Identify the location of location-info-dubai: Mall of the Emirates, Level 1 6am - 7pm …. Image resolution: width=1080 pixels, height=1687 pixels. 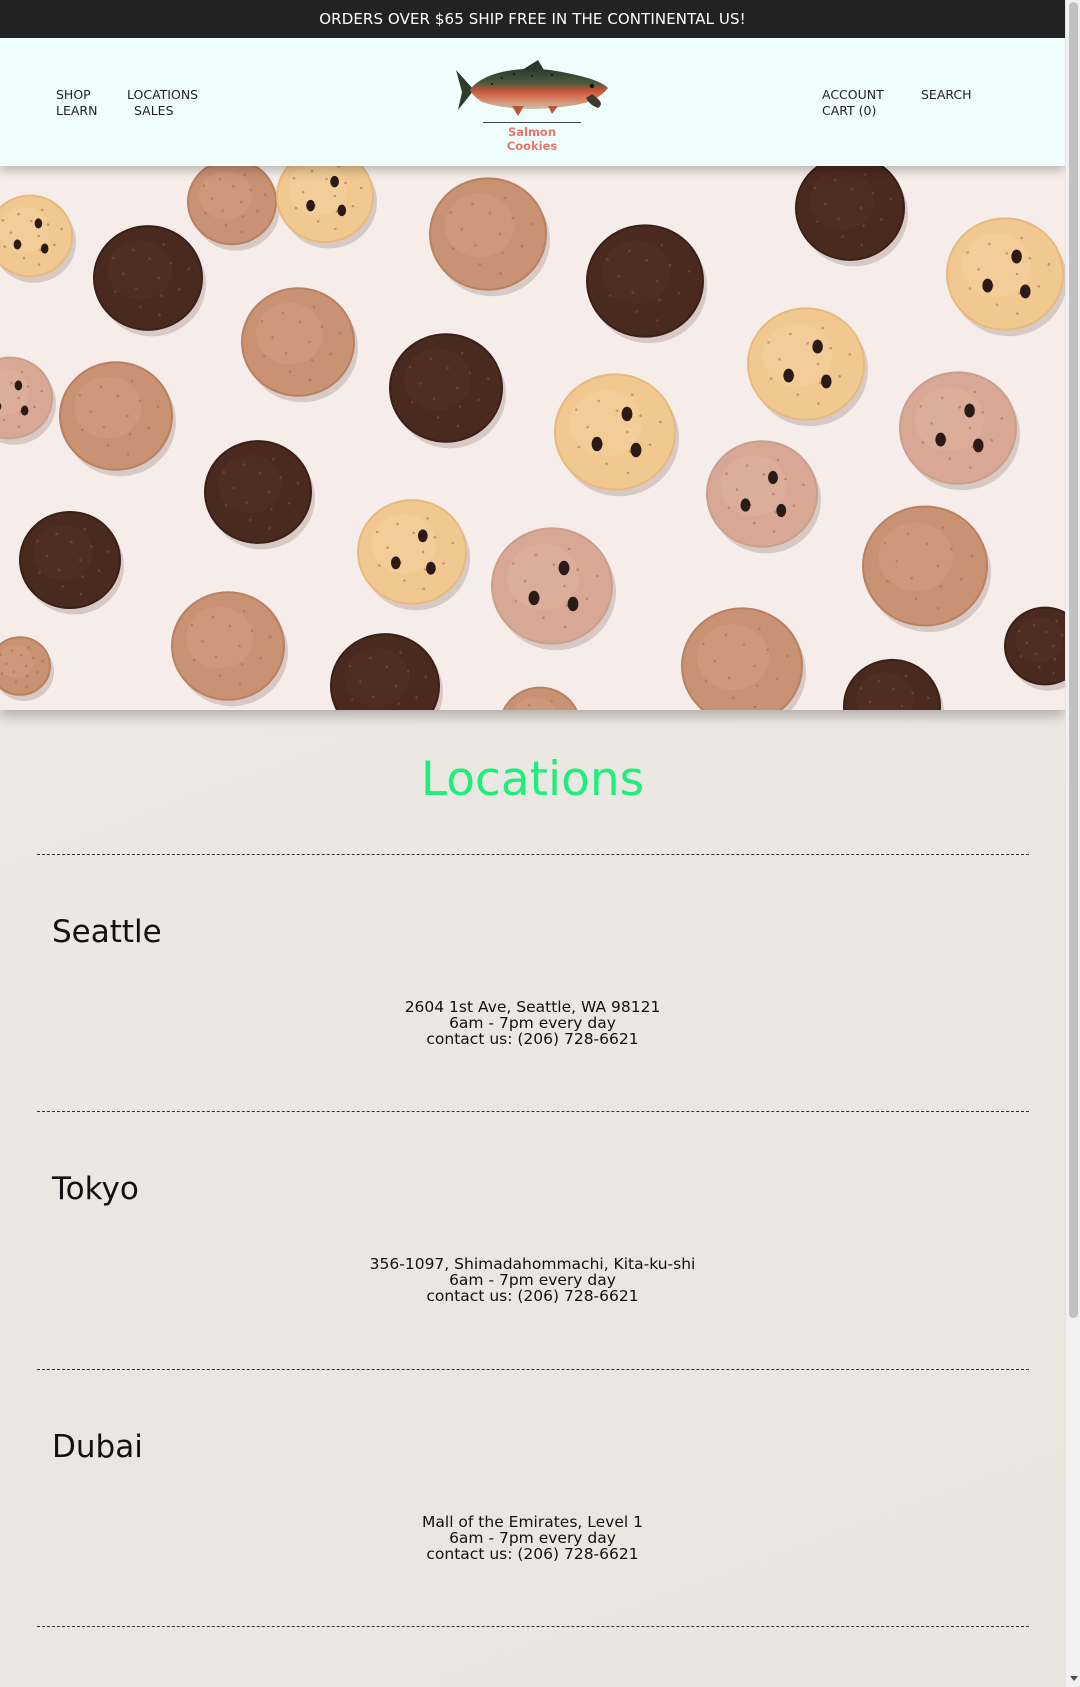
(532, 1538).